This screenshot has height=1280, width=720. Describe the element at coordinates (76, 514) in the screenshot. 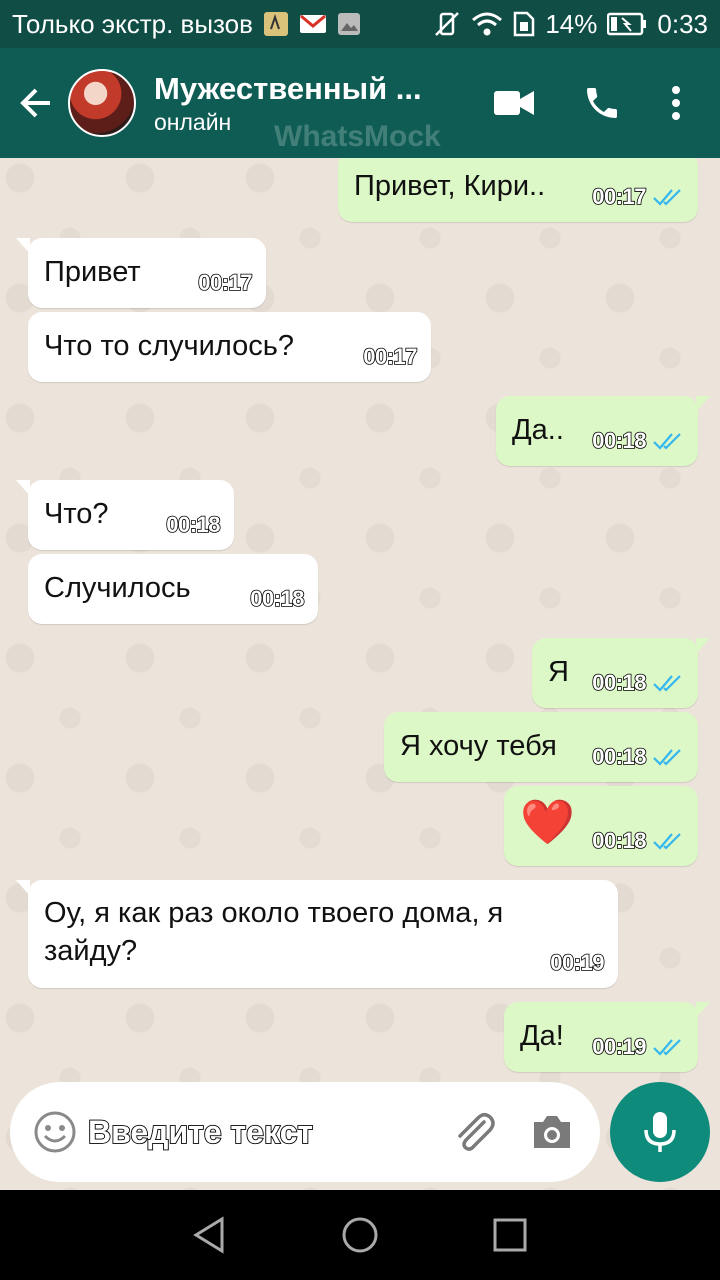

I see `message-text: Что?` at that location.